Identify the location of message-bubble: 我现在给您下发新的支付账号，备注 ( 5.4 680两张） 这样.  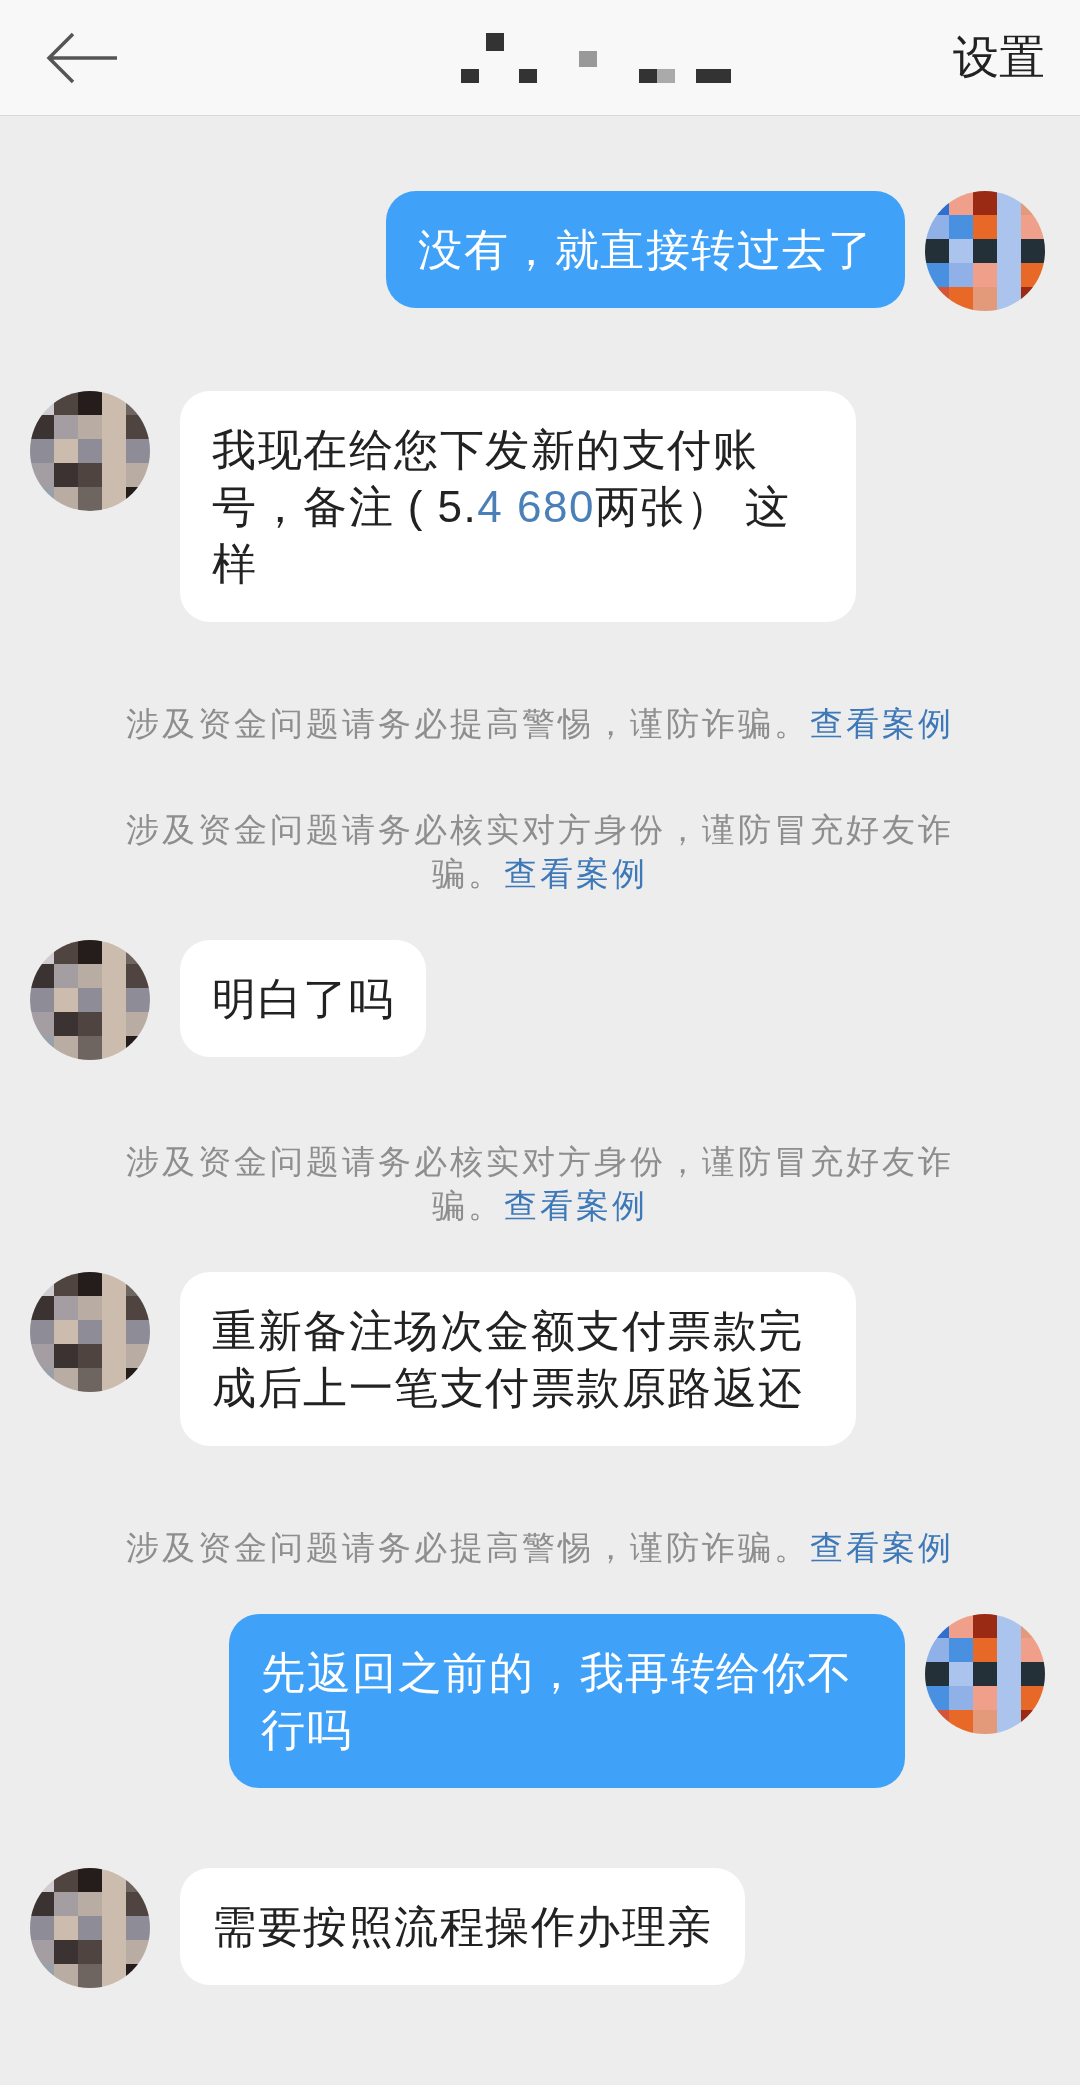
(518, 506).